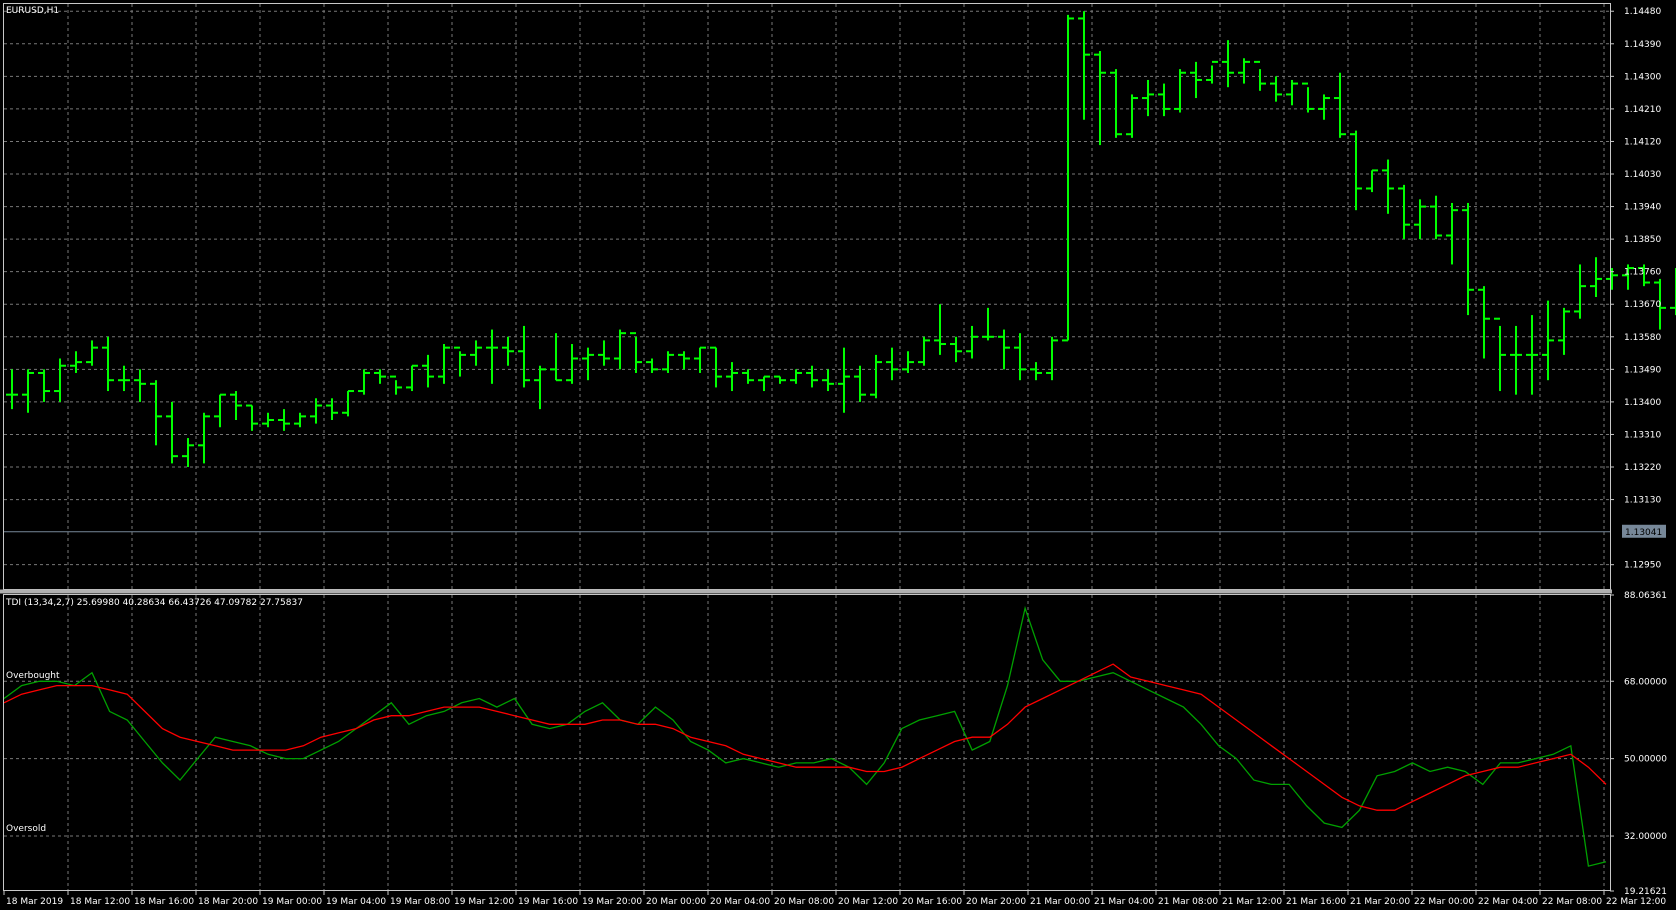 The width and height of the screenshot is (1676, 910). I want to click on main-chart-title: EURUSD,H1, so click(32, 11).